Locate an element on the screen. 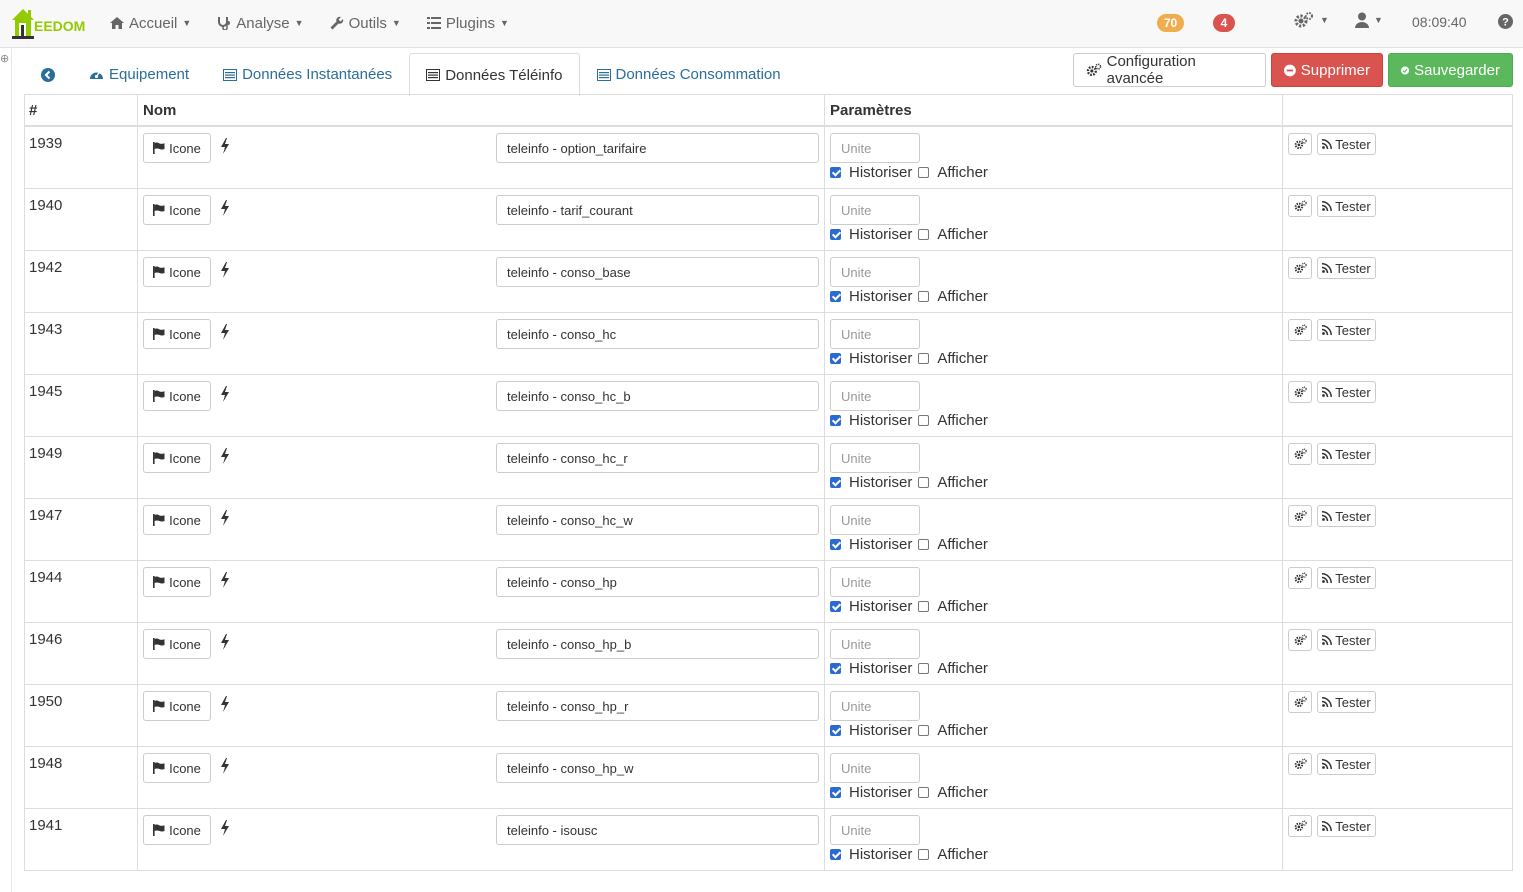 The width and height of the screenshot is (1523, 892). user-menu: ▼ is located at coordinates (1369, 20).